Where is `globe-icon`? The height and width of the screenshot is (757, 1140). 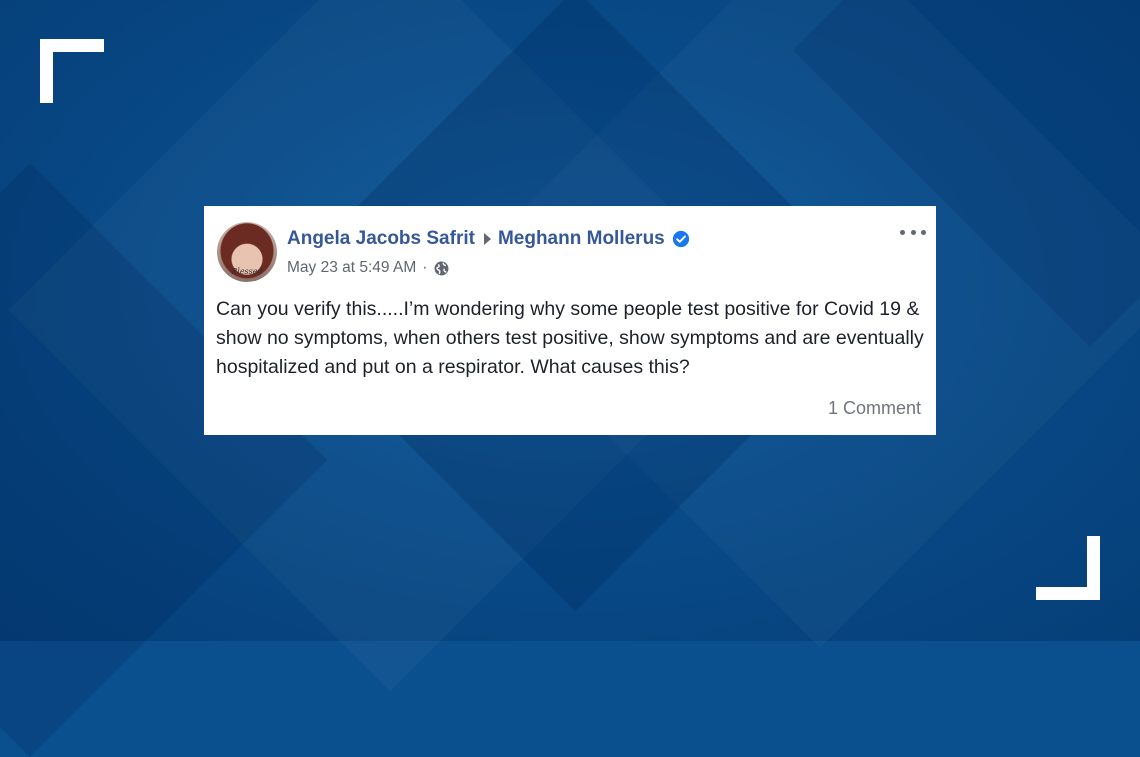 globe-icon is located at coordinates (441, 268).